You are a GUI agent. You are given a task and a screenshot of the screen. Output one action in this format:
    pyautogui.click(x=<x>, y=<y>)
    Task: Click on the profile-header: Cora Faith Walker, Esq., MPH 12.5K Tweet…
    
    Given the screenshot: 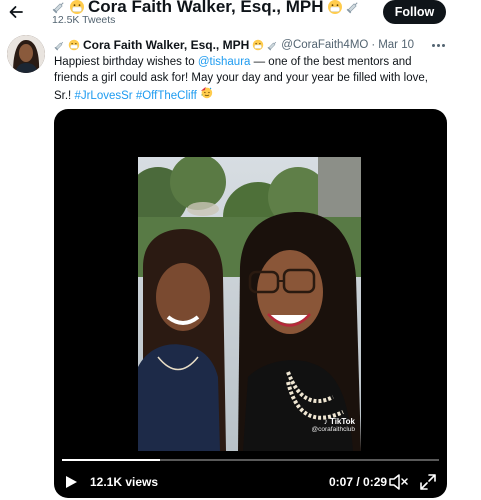 What is the action you would take?
    pyautogui.click(x=240, y=16)
    